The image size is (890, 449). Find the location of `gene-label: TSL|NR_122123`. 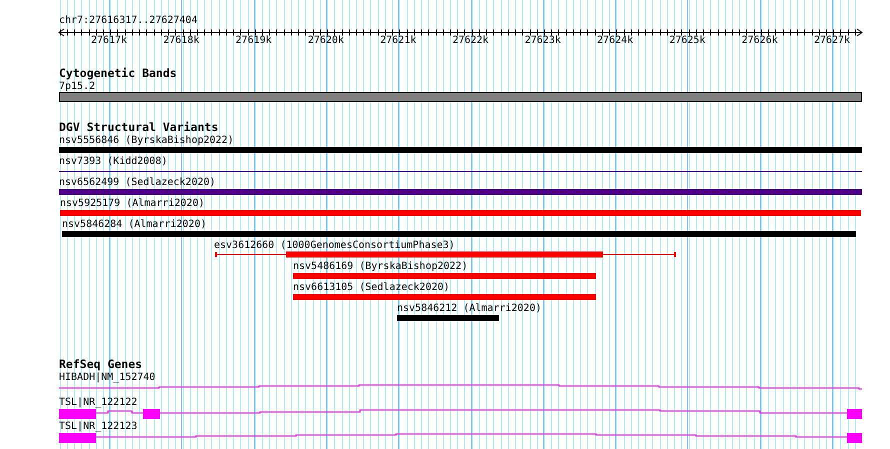

gene-label: TSL|NR_122123 is located at coordinates (98, 426).